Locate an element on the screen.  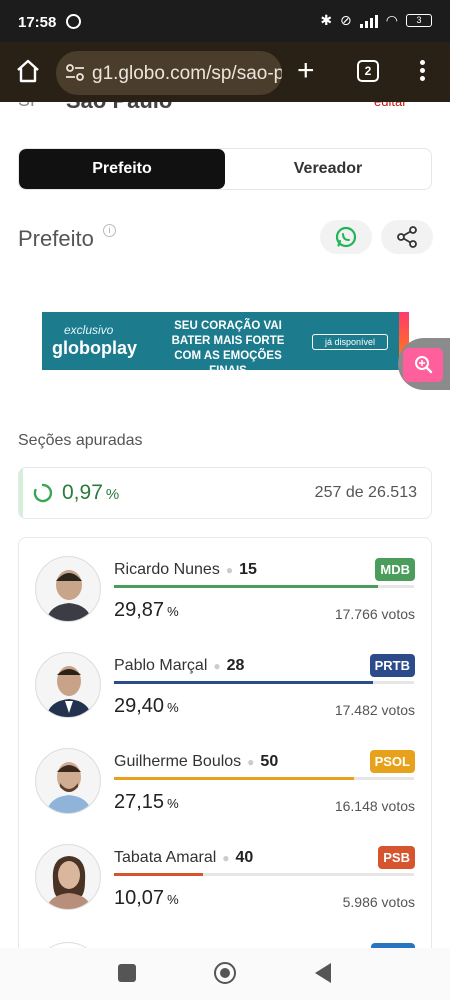
candidate-name-line: Guilherme Boulos ● 50 is located at coordinates (196, 762).